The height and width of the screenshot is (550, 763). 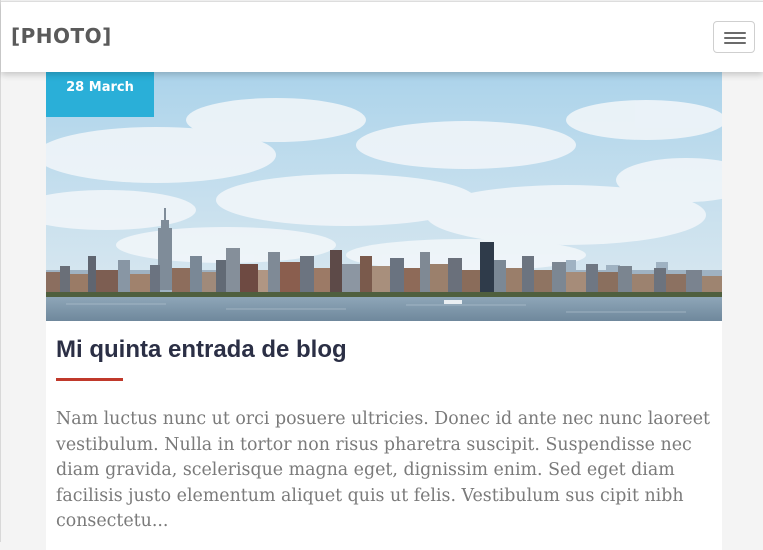 I want to click on menu-bar-middle, so click(x=735, y=38).